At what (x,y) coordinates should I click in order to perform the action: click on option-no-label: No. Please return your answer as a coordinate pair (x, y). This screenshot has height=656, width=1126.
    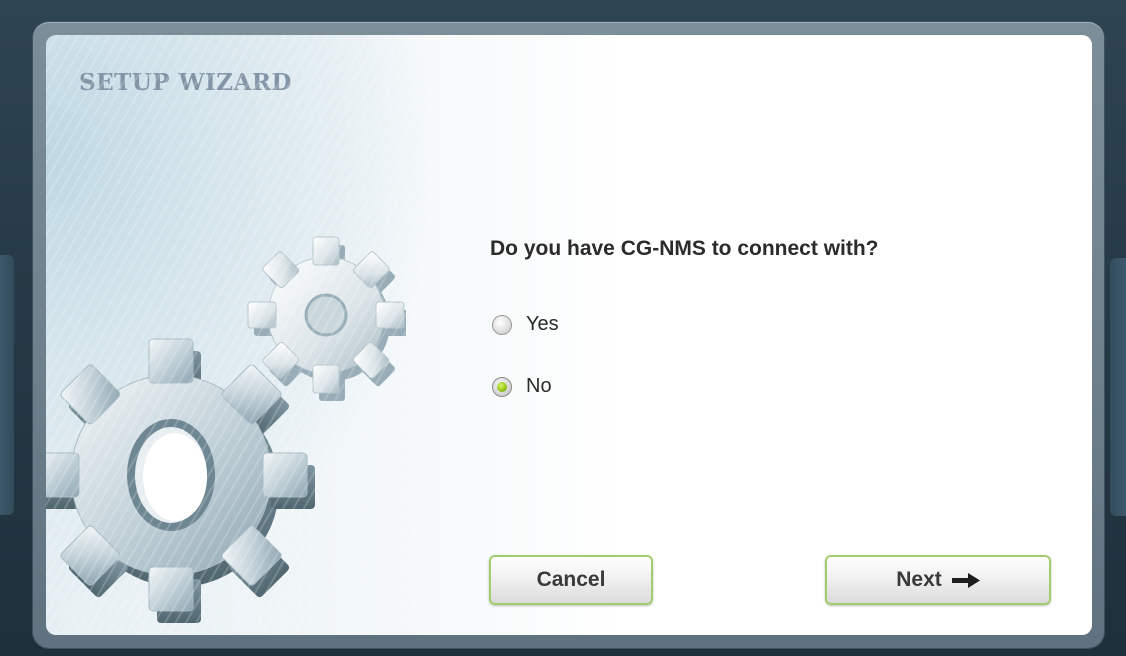
    Looking at the image, I should click on (539, 386).